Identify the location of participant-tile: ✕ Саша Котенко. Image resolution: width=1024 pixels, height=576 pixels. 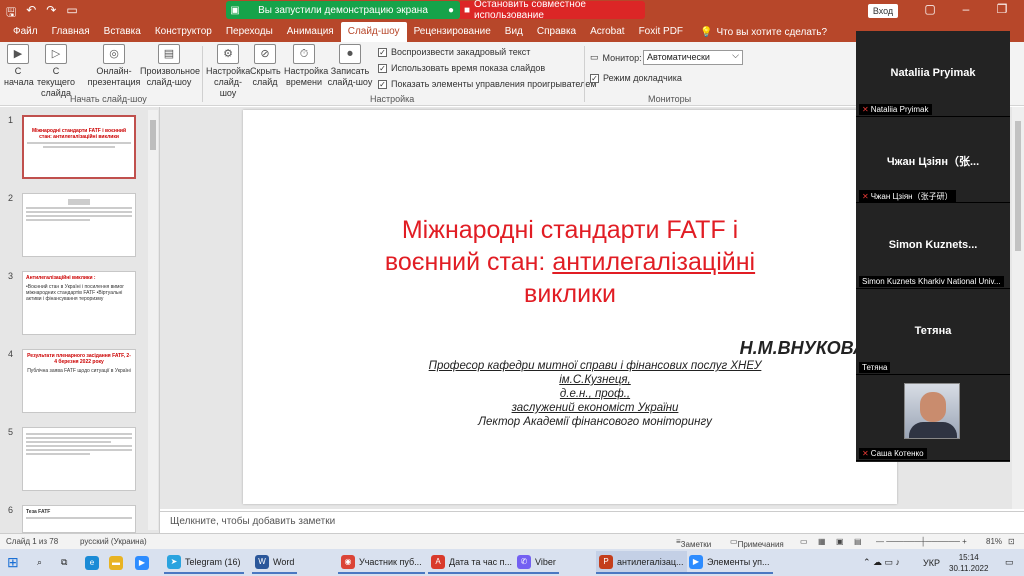
(933, 418).